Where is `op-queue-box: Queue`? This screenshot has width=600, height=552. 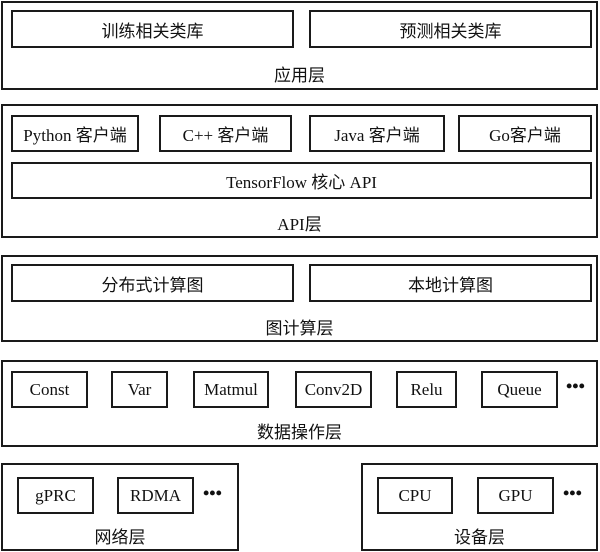
op-queue-box: Queue is located at coordinates (519, 389).